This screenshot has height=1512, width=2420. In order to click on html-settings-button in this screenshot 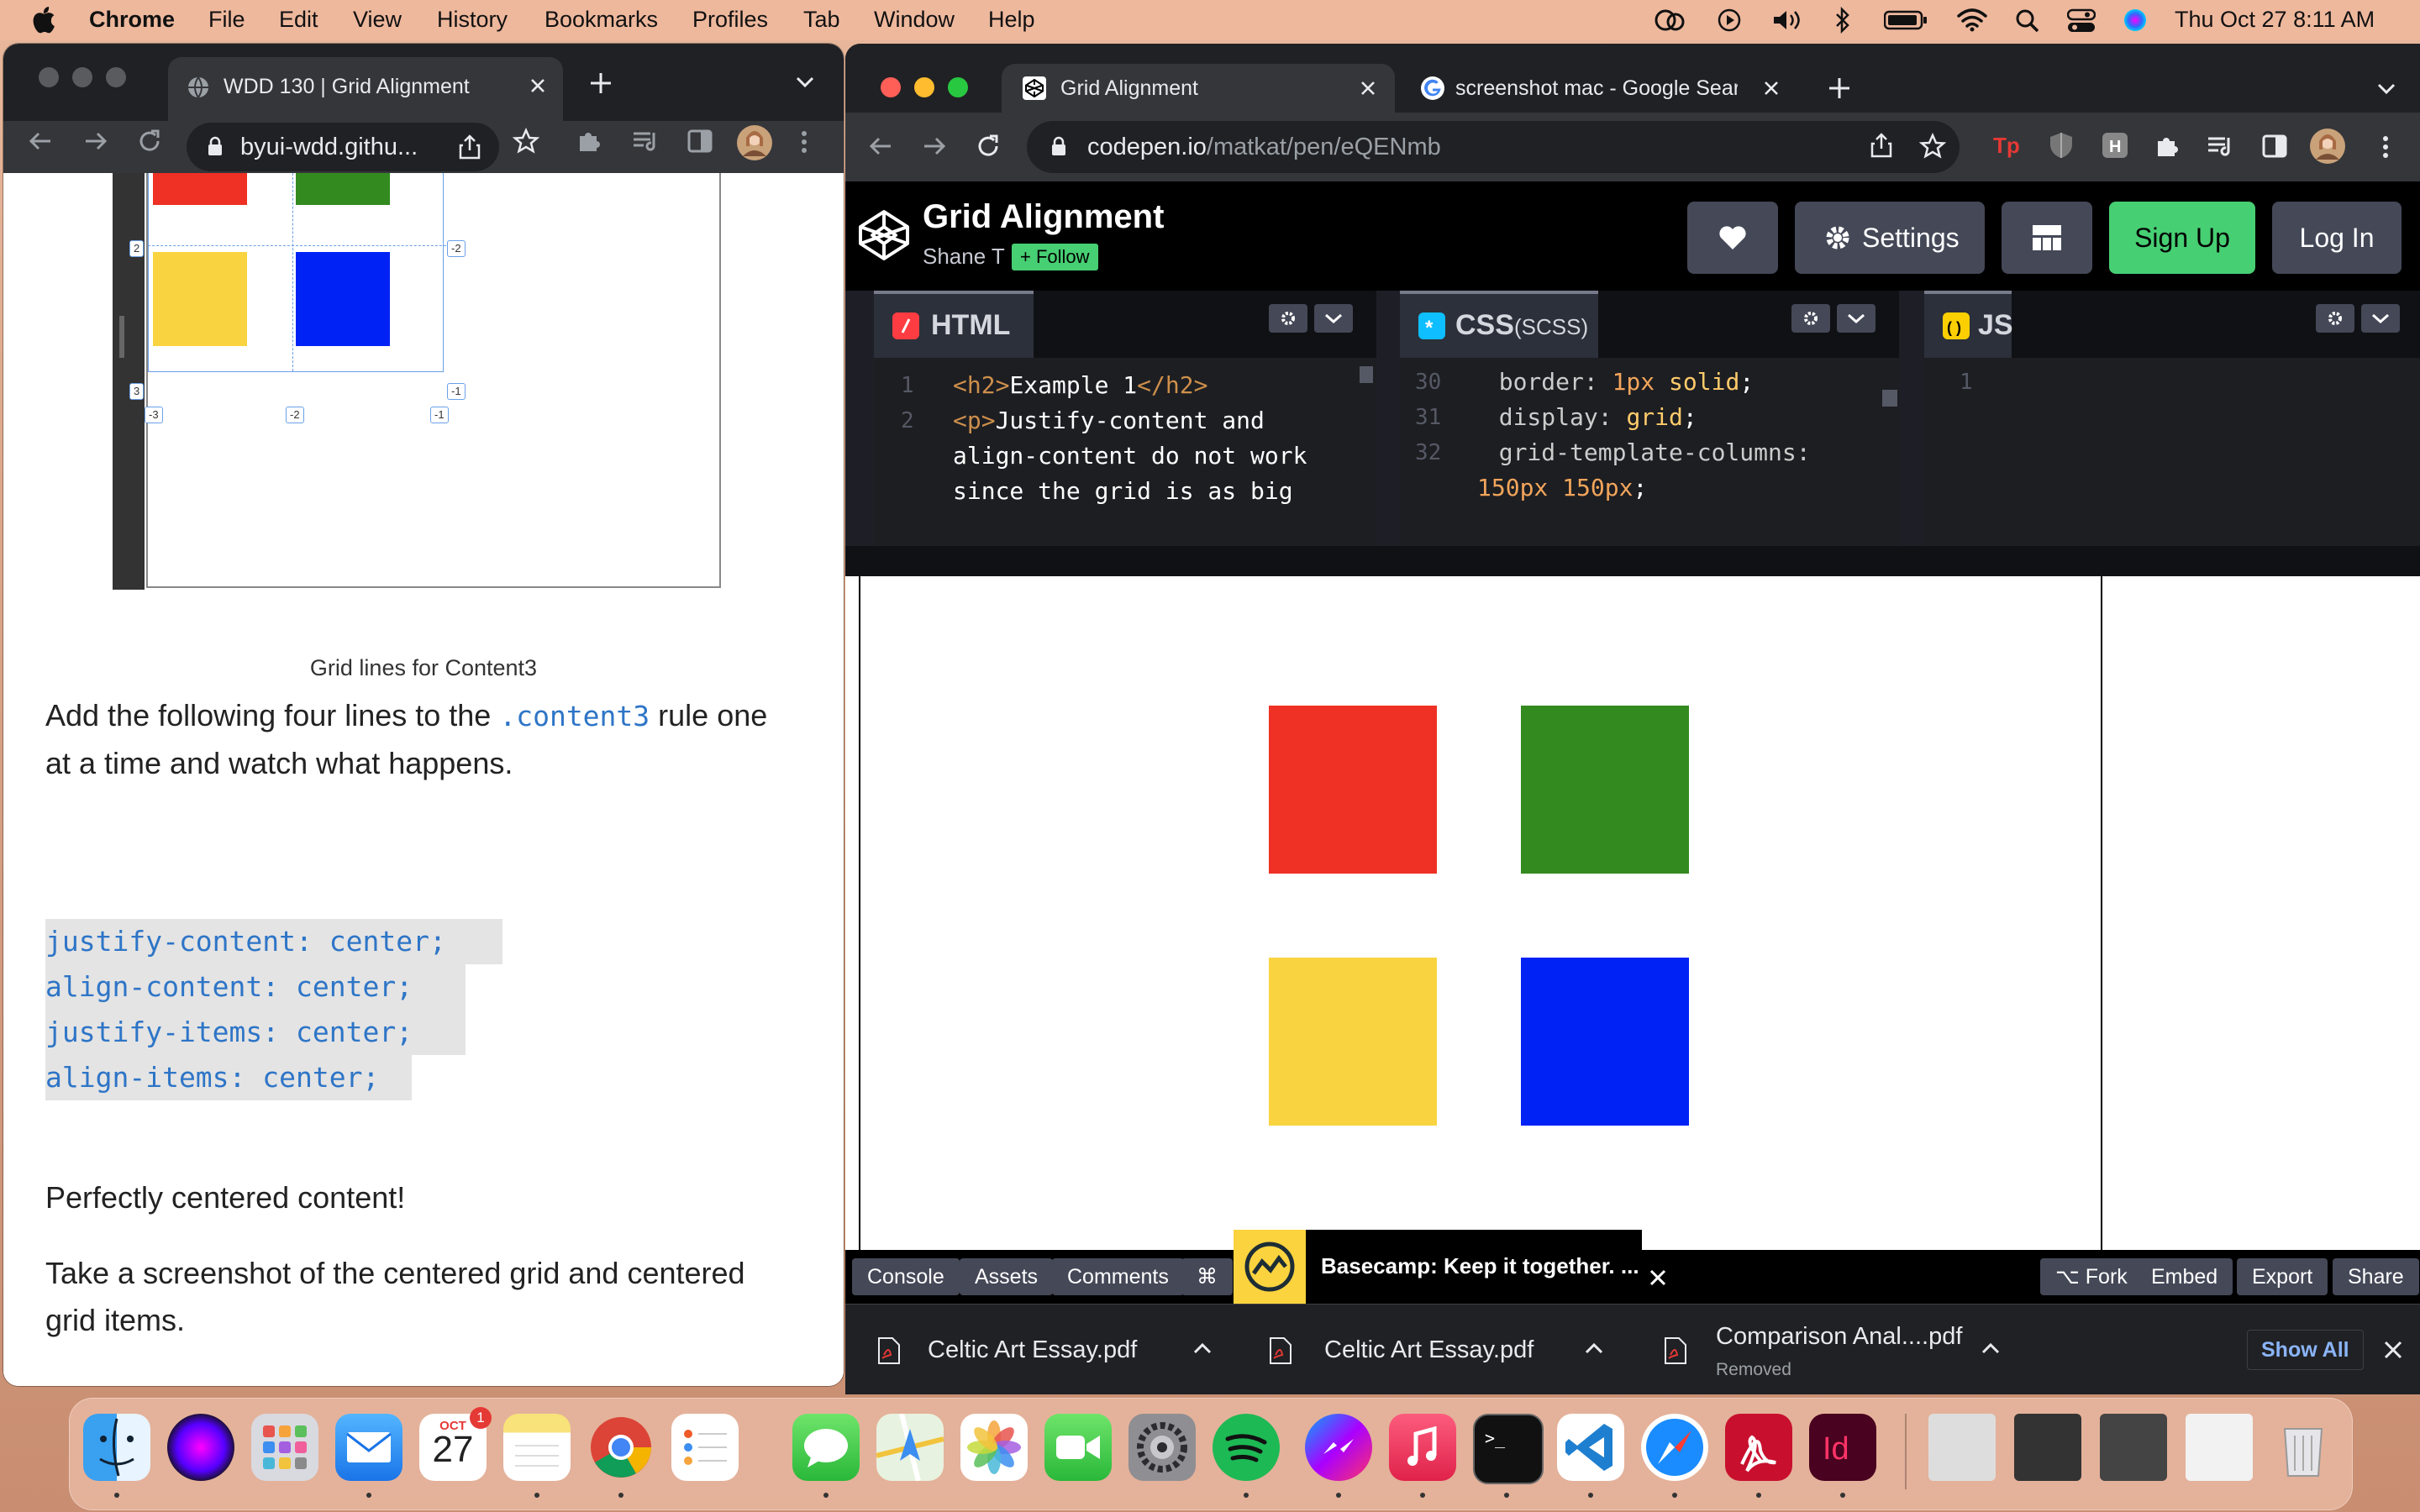, I will do `click(1288, 318)`.